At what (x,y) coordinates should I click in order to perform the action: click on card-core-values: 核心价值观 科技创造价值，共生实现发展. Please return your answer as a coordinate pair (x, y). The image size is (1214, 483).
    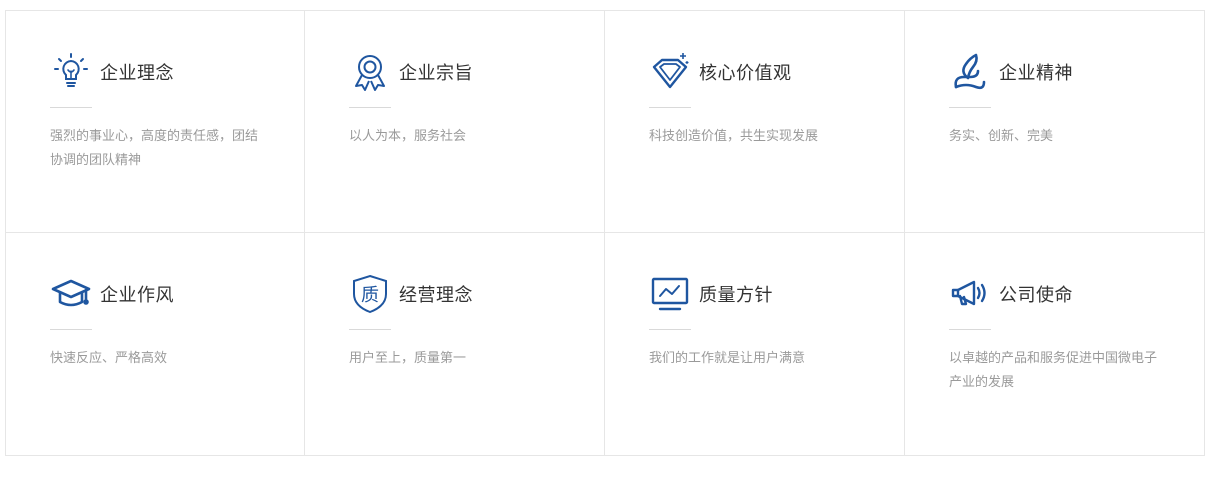
    Looking at the image, I should click on (754, 121).